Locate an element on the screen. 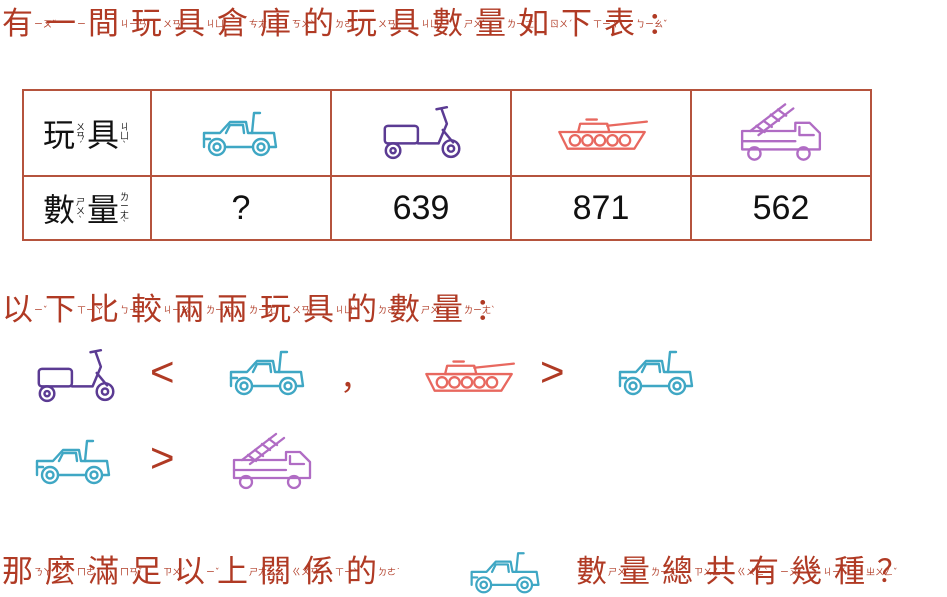 The image size is (947, 597). count-cell-jeep: ? is located at coordinates (241, 208).